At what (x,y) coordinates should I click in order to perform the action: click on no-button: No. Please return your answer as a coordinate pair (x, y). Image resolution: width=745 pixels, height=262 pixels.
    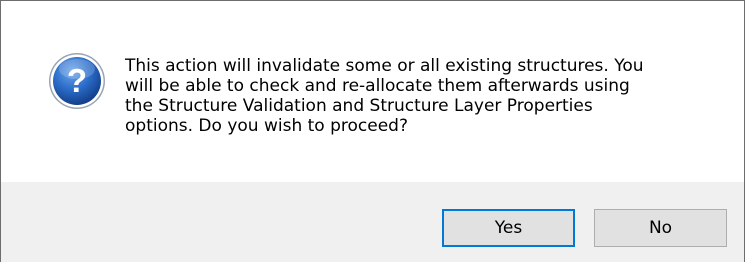
    Looking at the image, I should click on (660, 228).